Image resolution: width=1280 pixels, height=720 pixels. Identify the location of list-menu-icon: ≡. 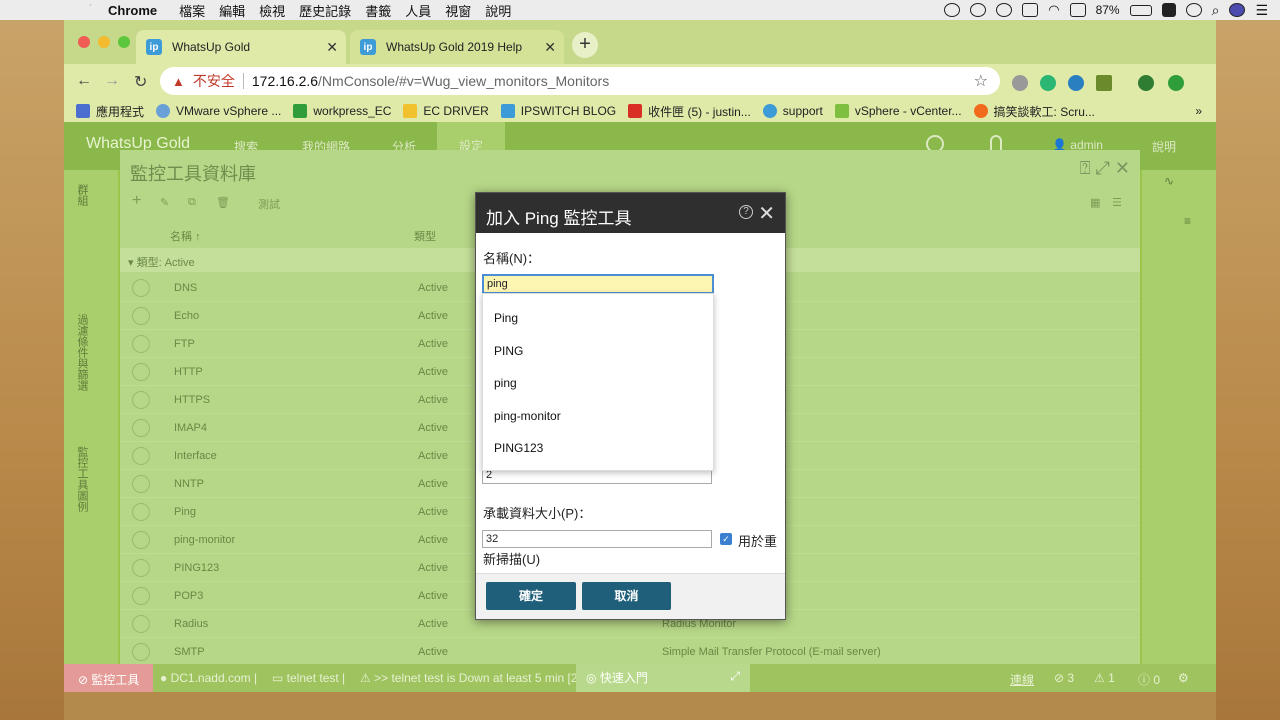
(1187, 221).